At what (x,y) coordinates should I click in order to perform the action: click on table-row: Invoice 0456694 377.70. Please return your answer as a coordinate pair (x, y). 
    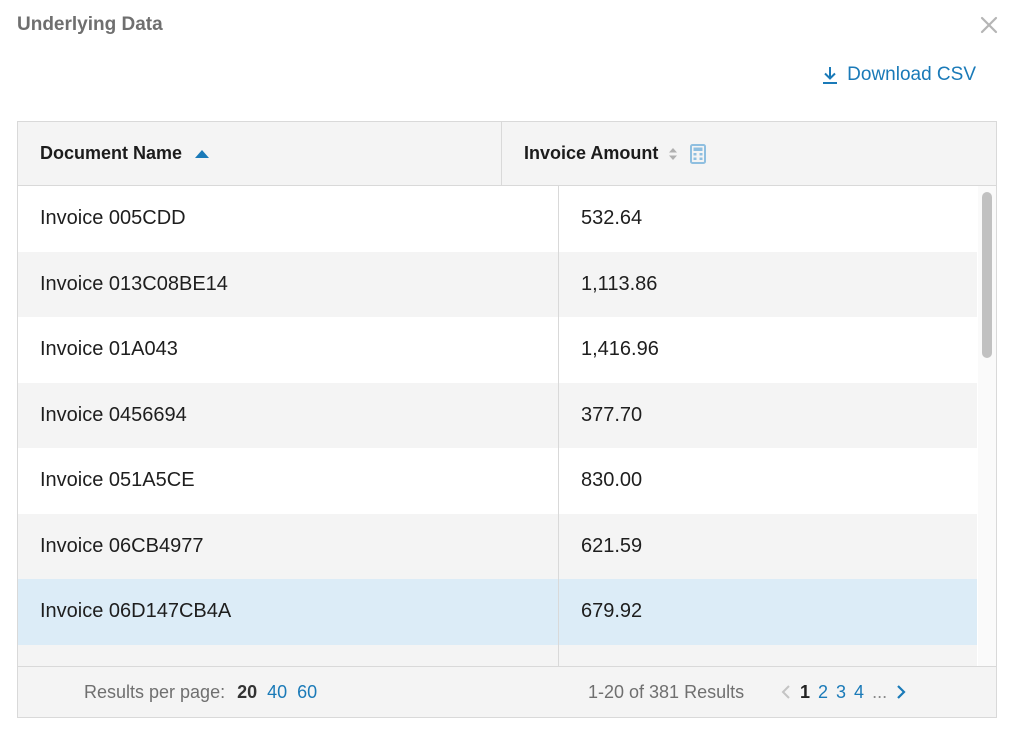
    Looking at the image, I should click on (497, 415).